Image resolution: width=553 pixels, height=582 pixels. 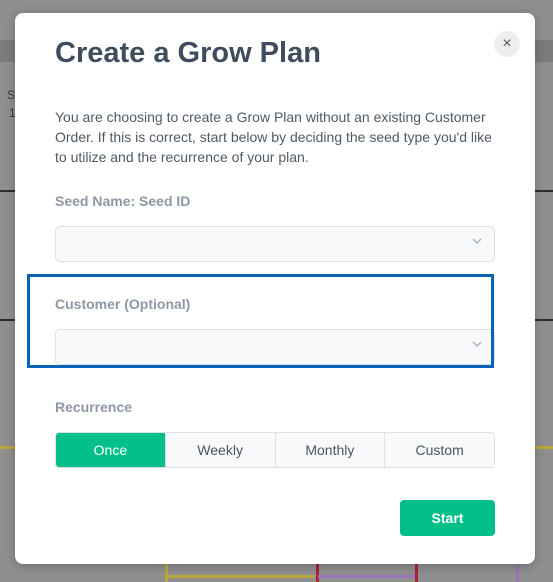 I want to click on recurrence-once-button: Once, so click(x=110, y=450).